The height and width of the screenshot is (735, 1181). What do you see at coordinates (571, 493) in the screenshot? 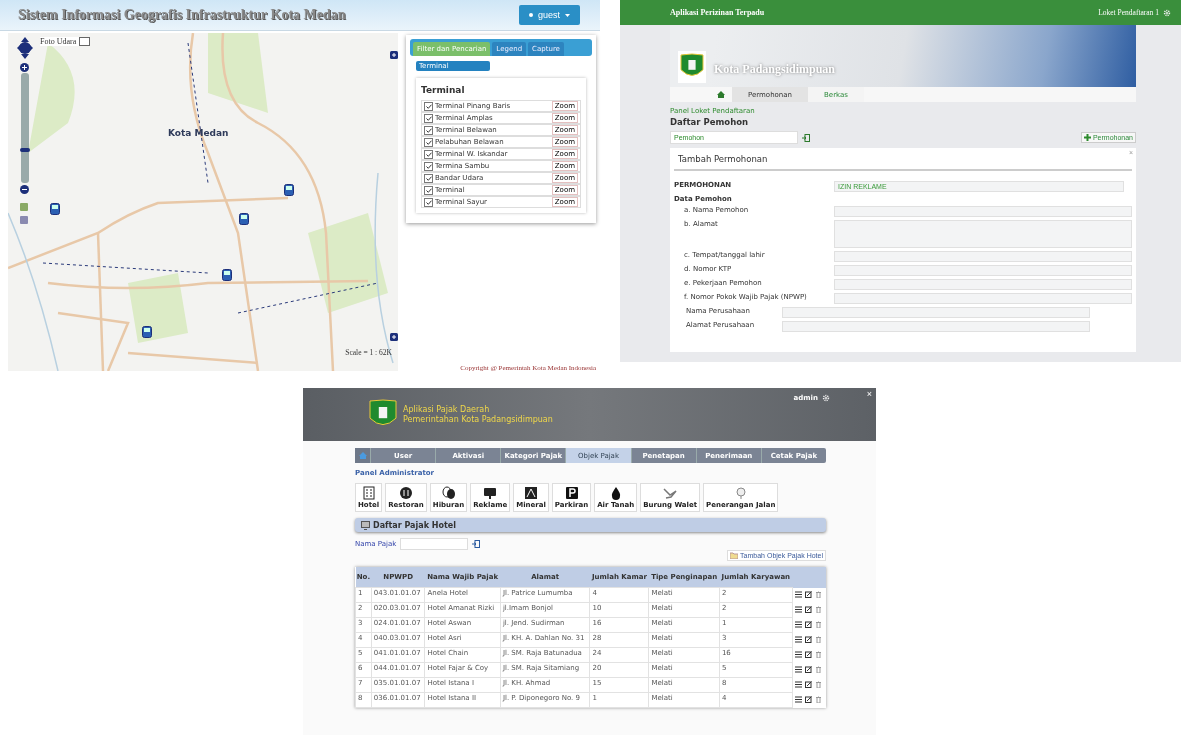
I see `parking-icon` at bounding box center [571, 493].